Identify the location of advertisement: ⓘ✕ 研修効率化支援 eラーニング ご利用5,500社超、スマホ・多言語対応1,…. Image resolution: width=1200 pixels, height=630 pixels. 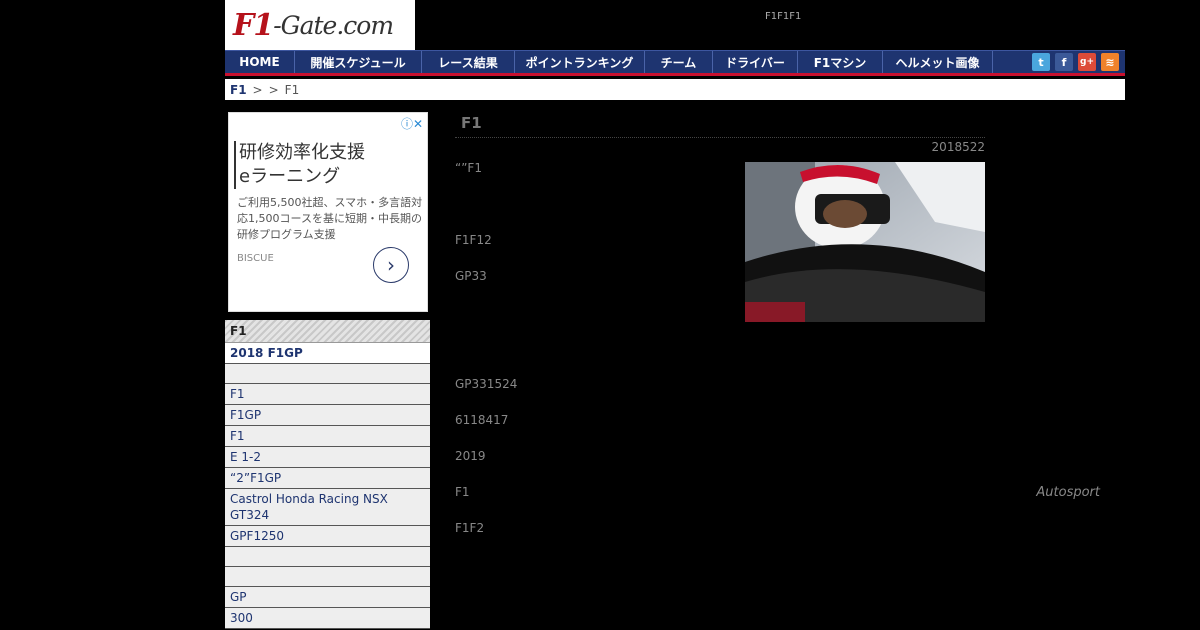
(328, 212).